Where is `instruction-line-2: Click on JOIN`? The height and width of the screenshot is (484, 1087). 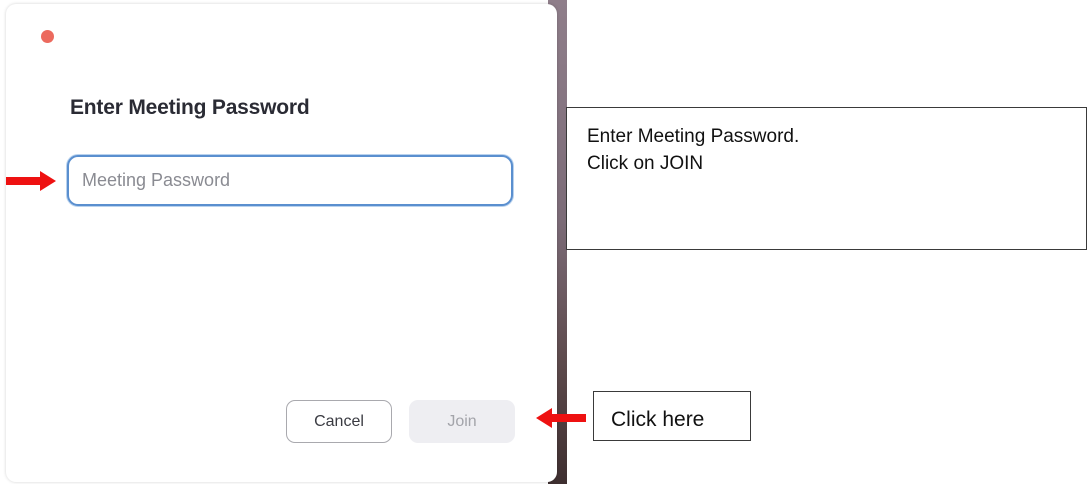 instruction-line-2: Click on JOIN is located at coordinates (645, 163).